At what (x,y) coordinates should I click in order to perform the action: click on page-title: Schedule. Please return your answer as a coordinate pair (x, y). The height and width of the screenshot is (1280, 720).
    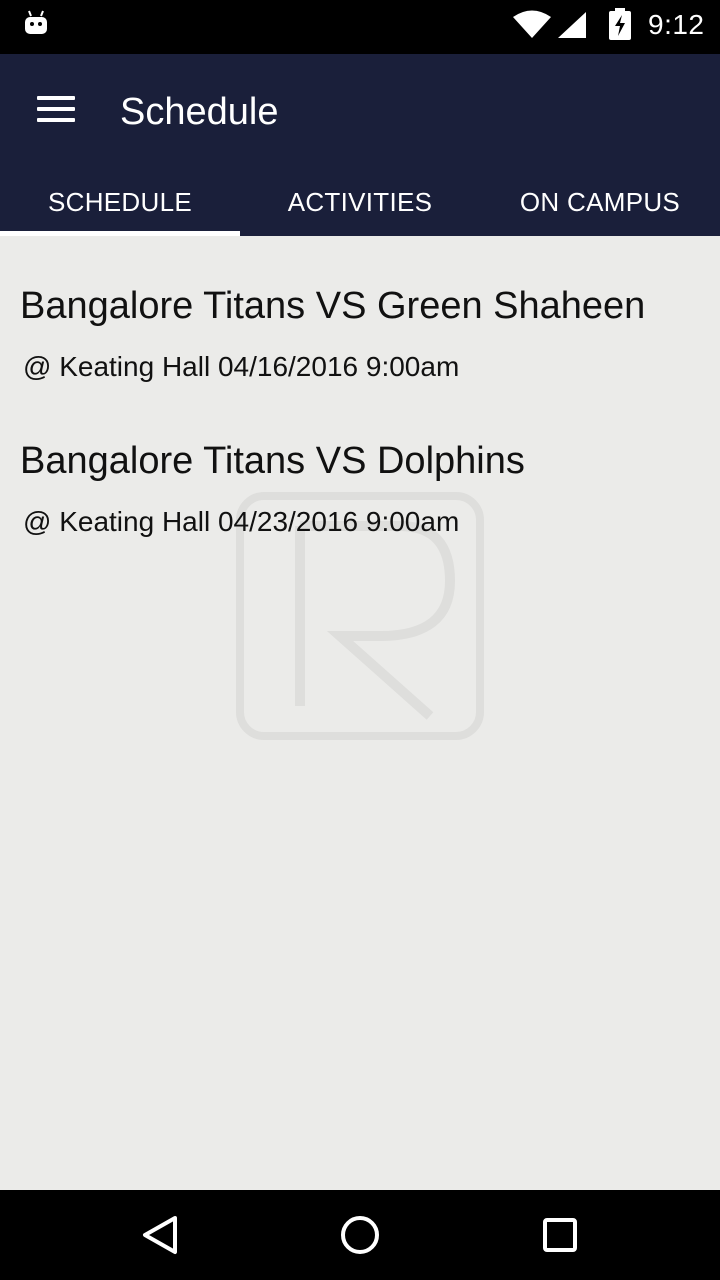
    Looking at the image, I should click on (199, 112).